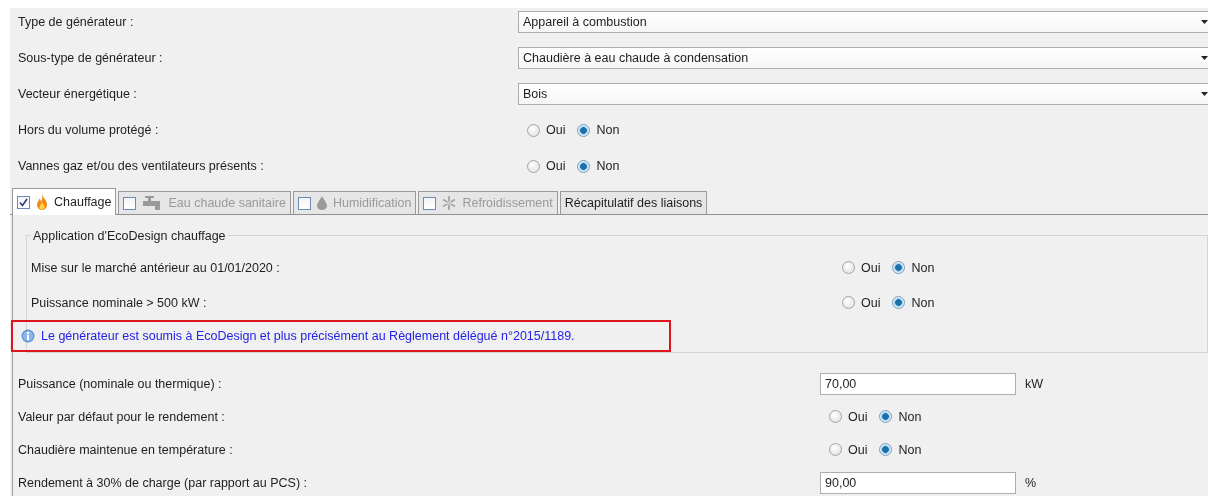  What do you see at coordinates (119, 302) in the screenshot?
I see `field-label: Puissance nominale > 500 kW :` at bounding box center [119, 302].